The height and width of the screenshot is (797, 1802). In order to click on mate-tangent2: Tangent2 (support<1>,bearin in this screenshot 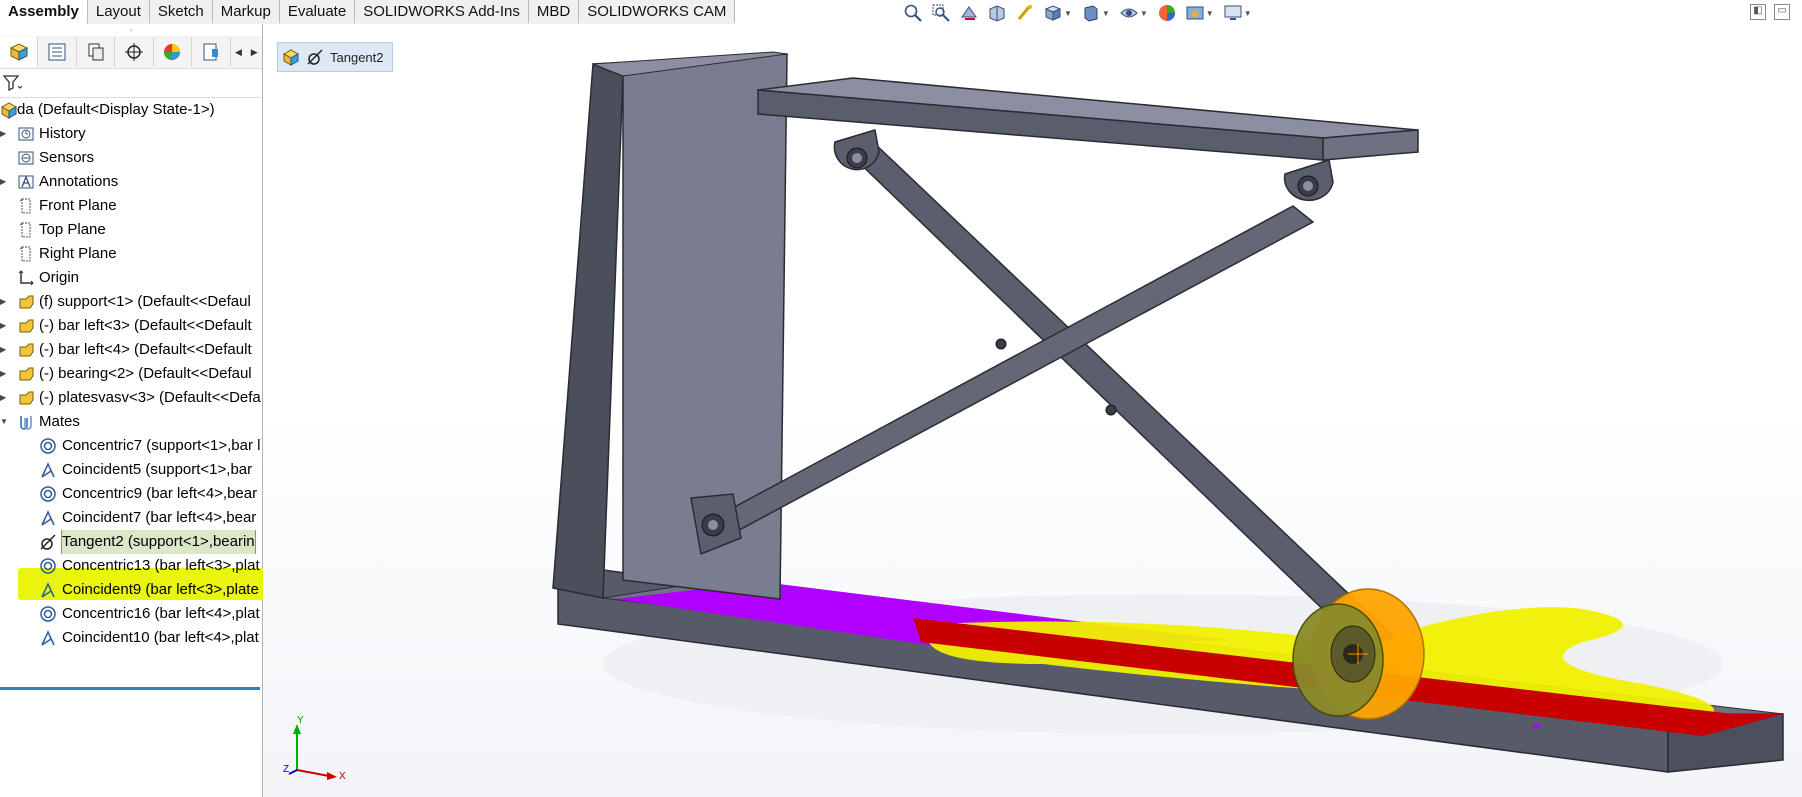, I will do `click(131, 542)`.